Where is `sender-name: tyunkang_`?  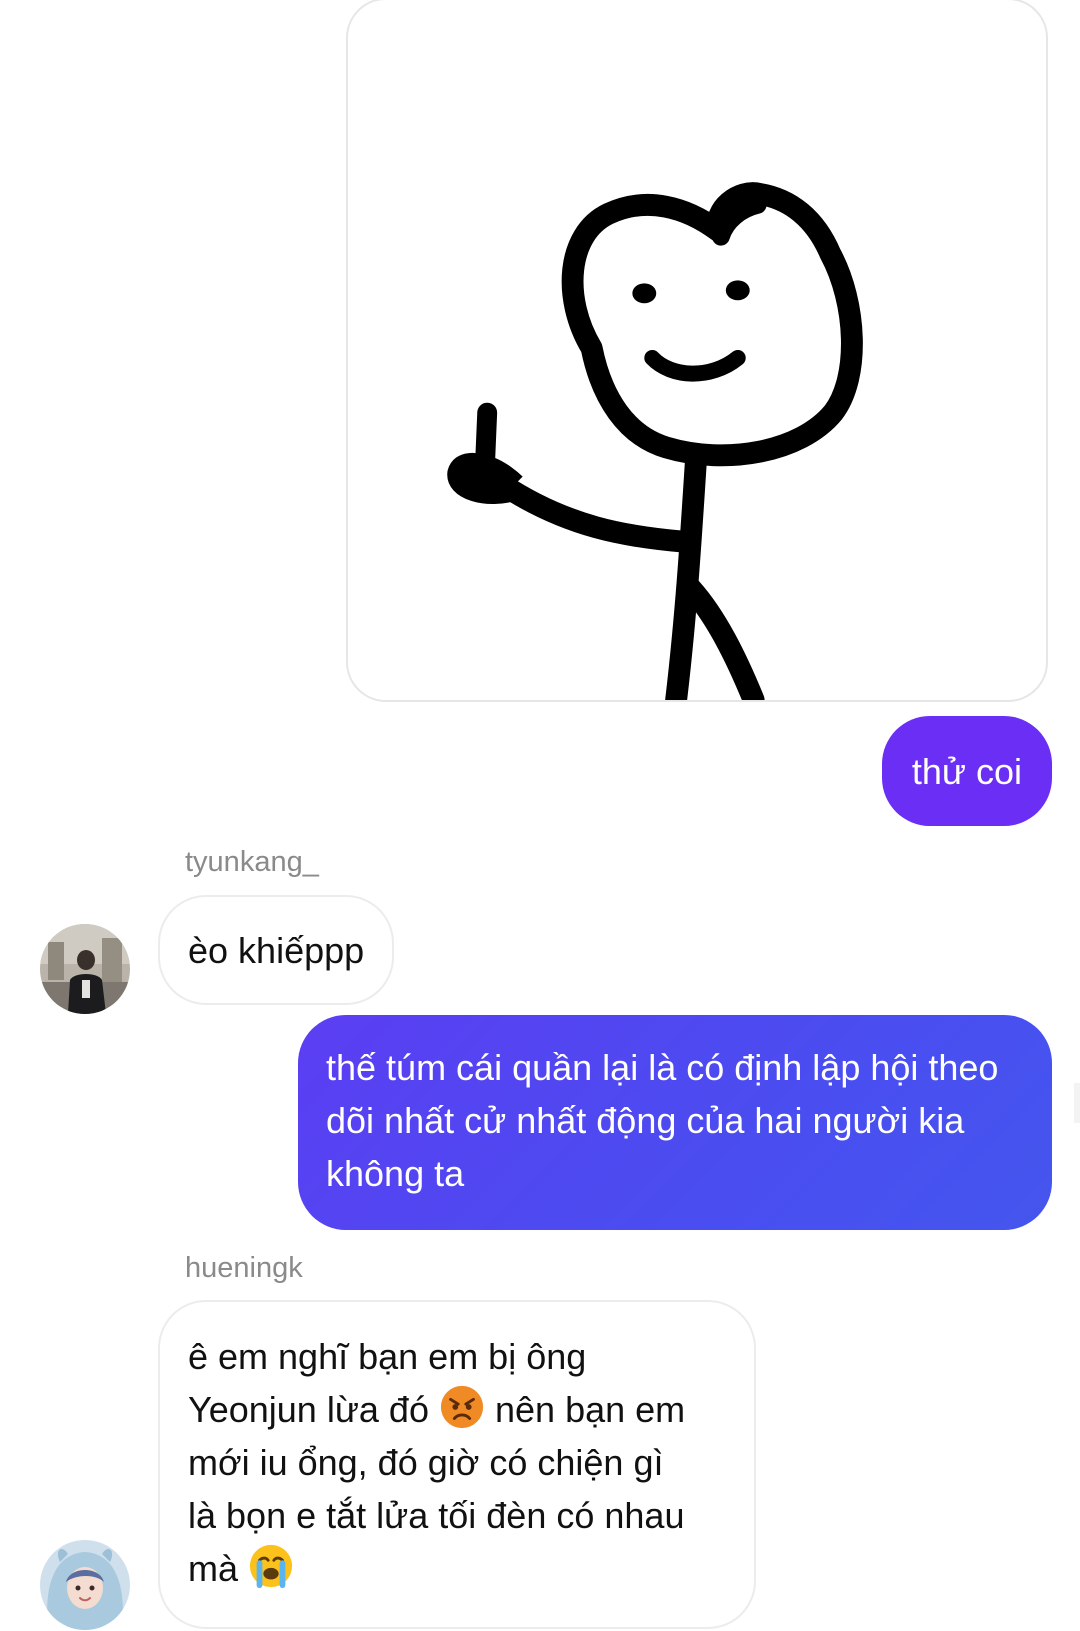
sender-name: tyunkang_ is located at coordinates (252, 862).